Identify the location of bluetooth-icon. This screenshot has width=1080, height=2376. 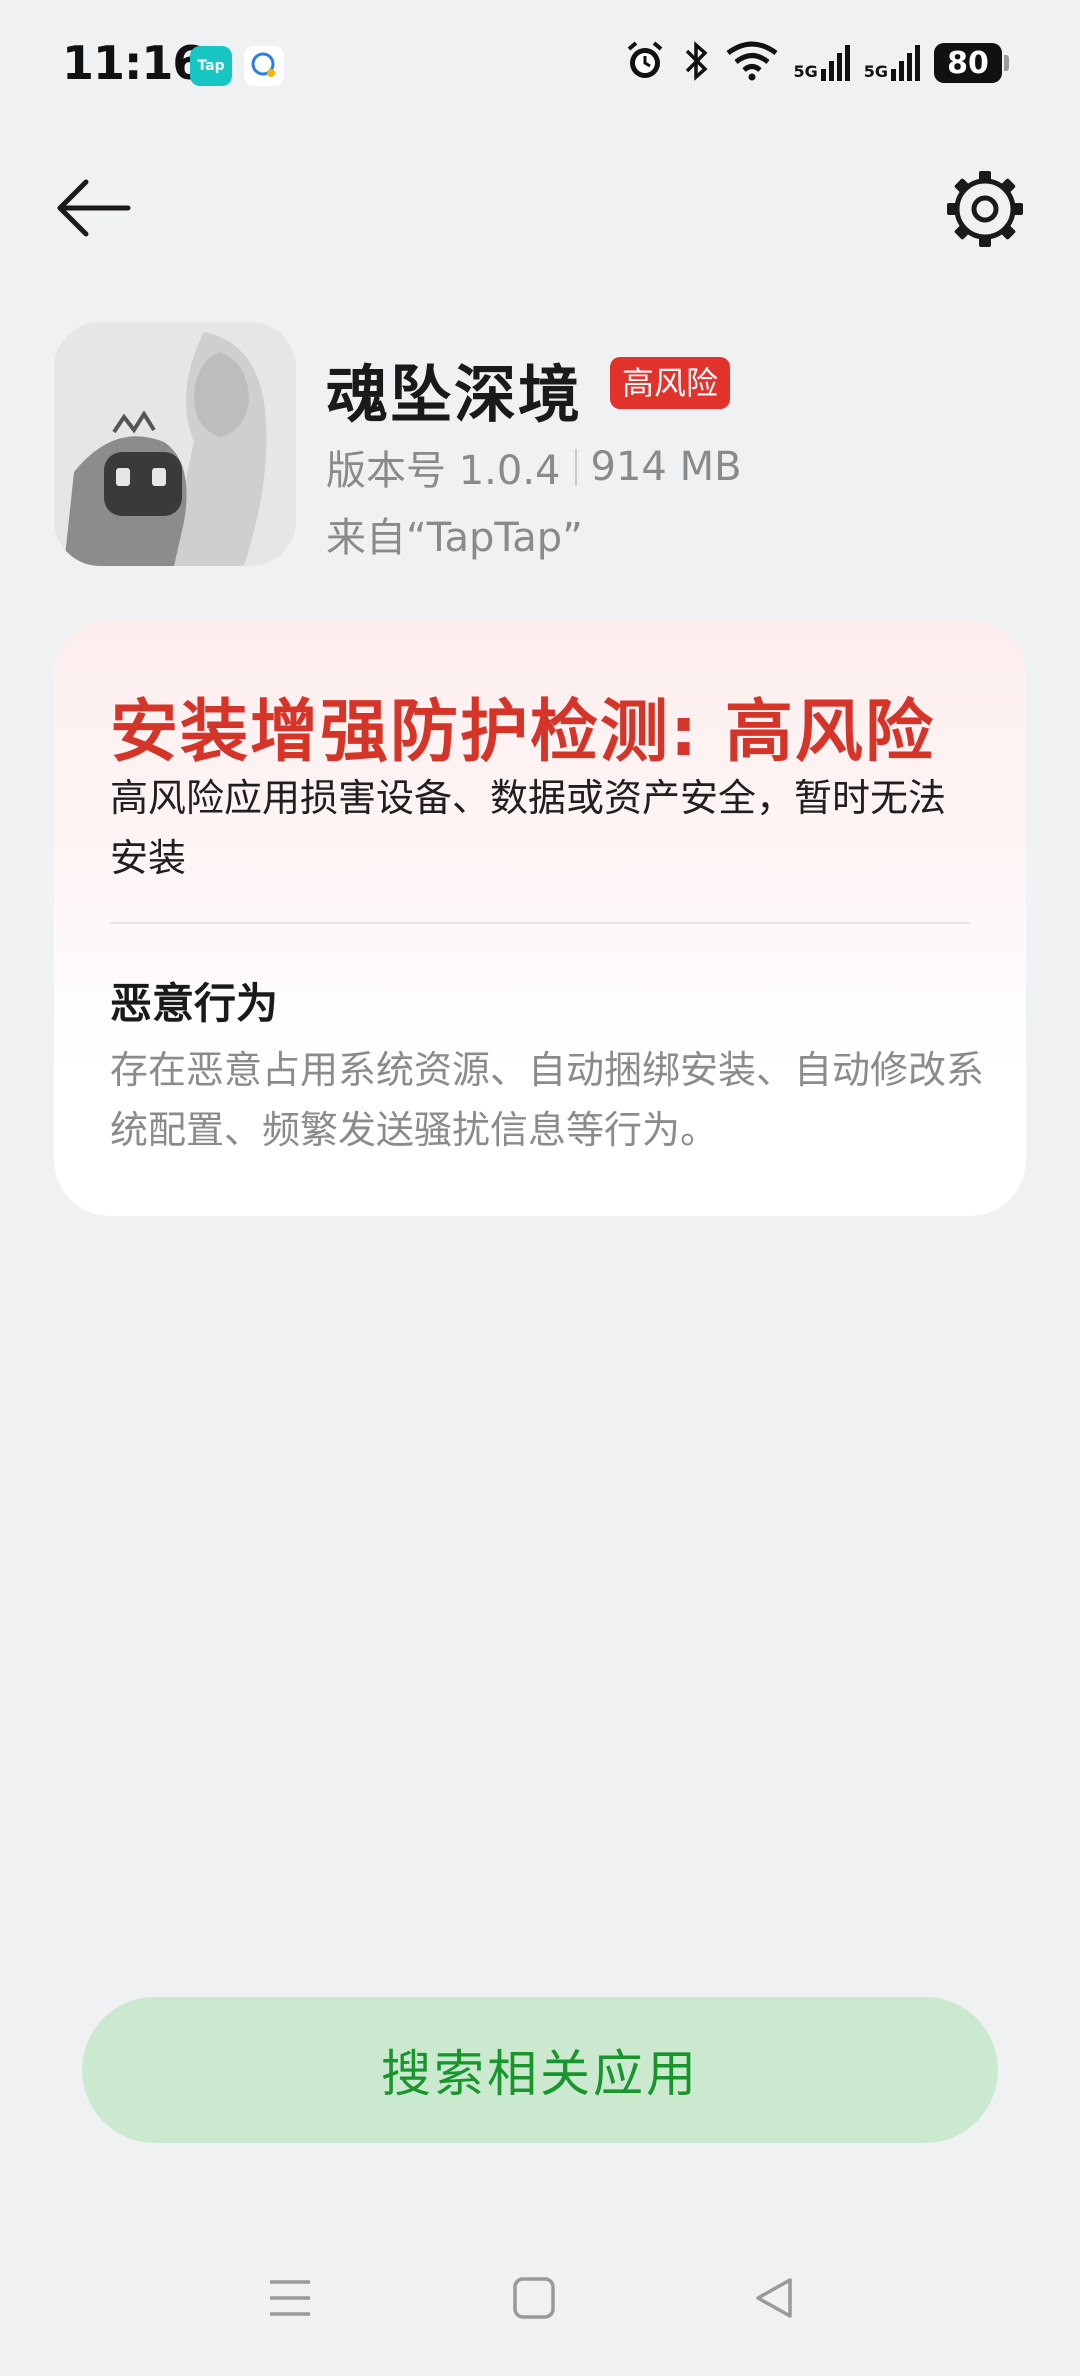
(696, 63).